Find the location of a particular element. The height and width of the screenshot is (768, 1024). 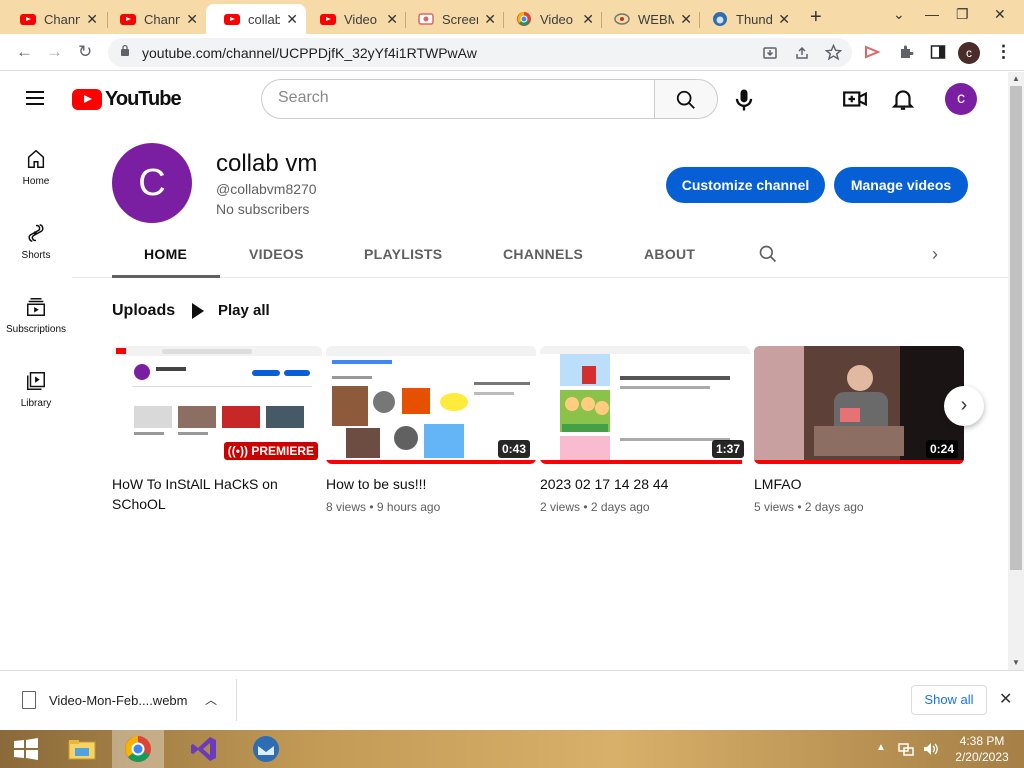

start-button is located at coordinates (26, 749).